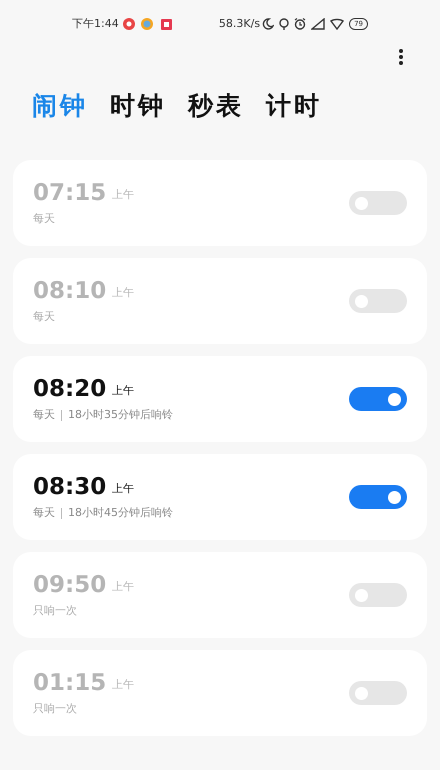 Image resolution: width=440 pixels, height=770 pixels. Describe the element at coordinates (69, 682) in the screenshot. I see `alarm-time: 01:15` at that location.